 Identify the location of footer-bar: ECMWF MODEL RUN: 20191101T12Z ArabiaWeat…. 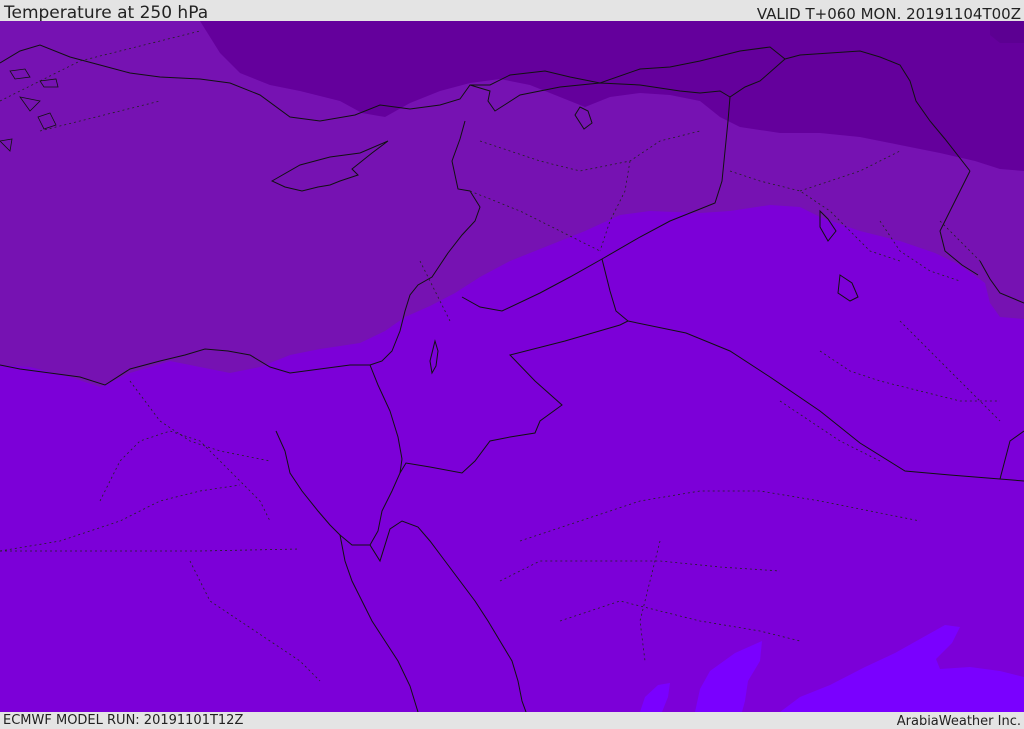
(512, 720).